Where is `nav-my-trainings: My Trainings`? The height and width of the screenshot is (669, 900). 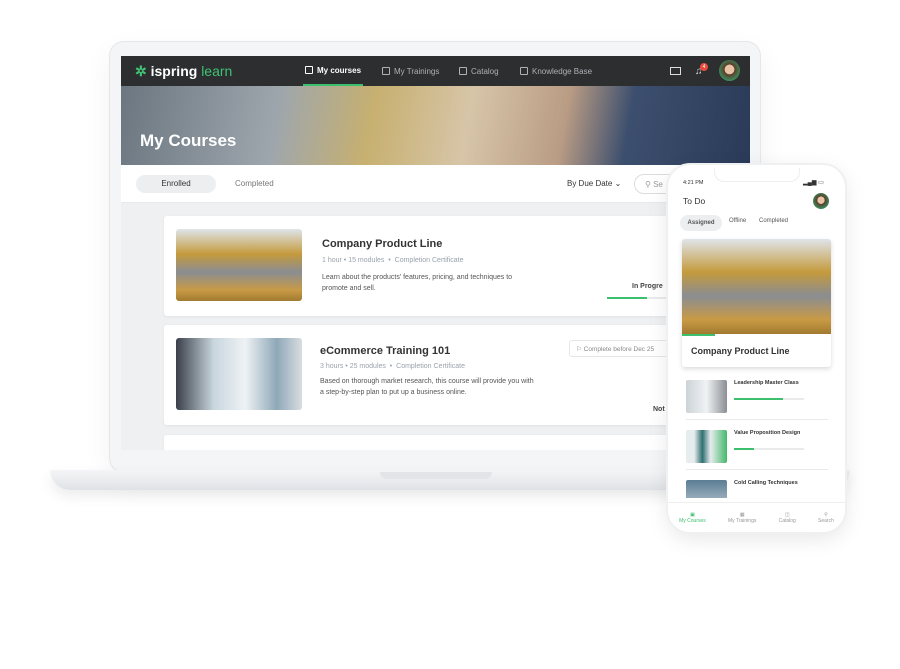
nav-my-trainings: My Trainings is located at coordinates (410, 71).